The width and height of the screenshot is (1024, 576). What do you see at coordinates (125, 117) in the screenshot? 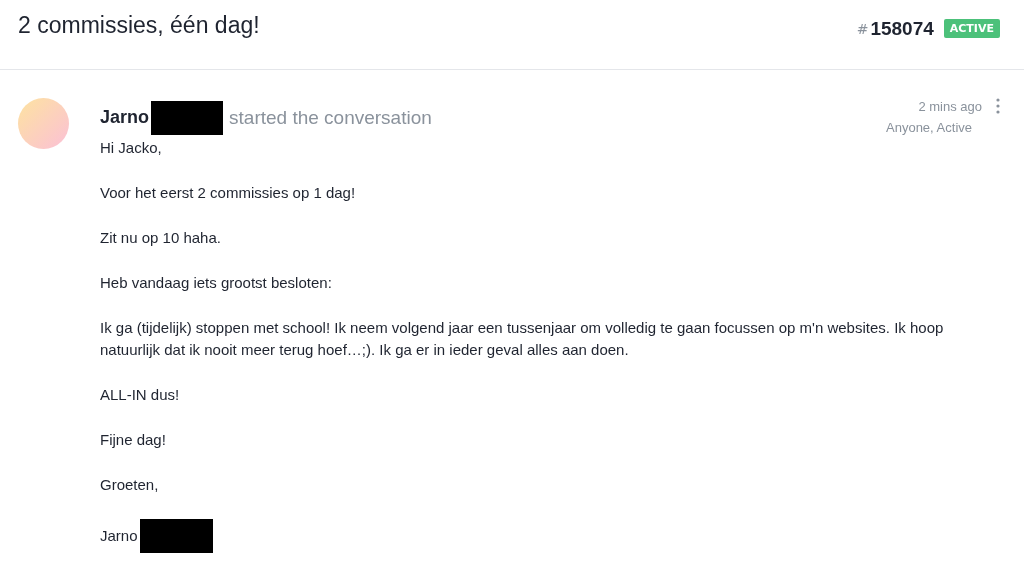
I see `author-name: Jarno` at bounding box center [125, 117].